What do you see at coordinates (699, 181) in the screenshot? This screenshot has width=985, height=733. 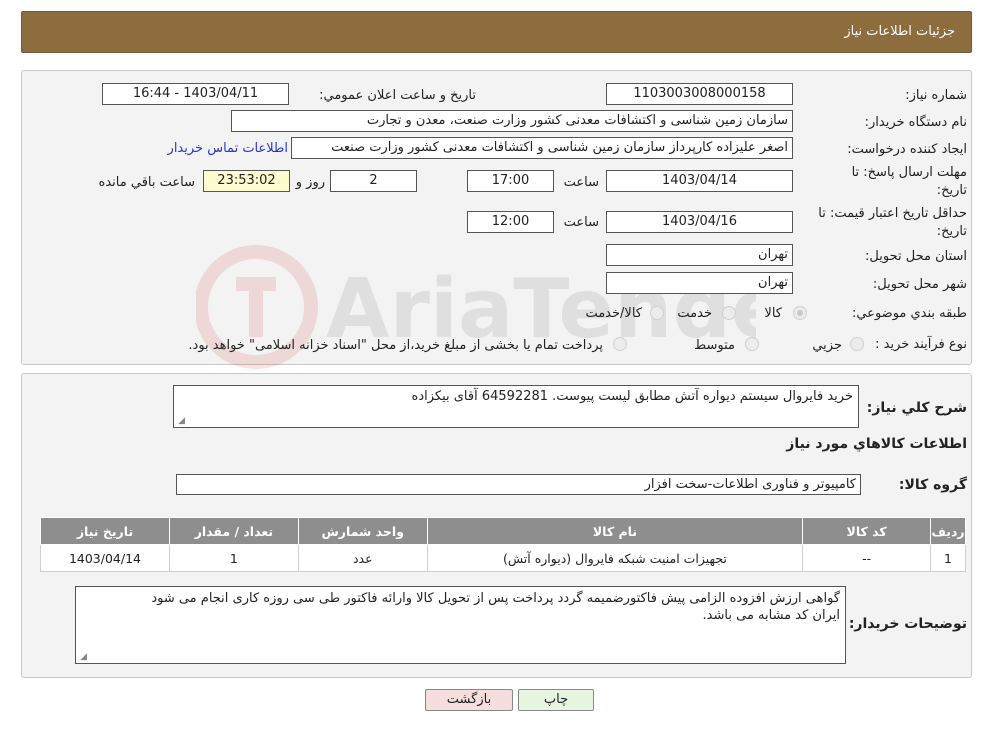 I see `reply-date-field: 1403/04/14` at bounding box center [699, 181].